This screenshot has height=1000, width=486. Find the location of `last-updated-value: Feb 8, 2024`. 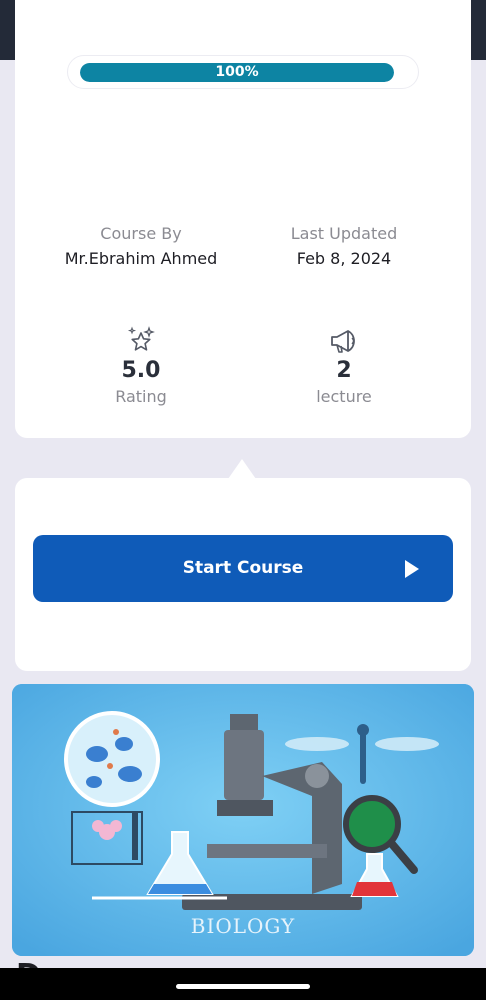

last-updated-value: Feb 8, 2024 is located at coordinates (344, 258).